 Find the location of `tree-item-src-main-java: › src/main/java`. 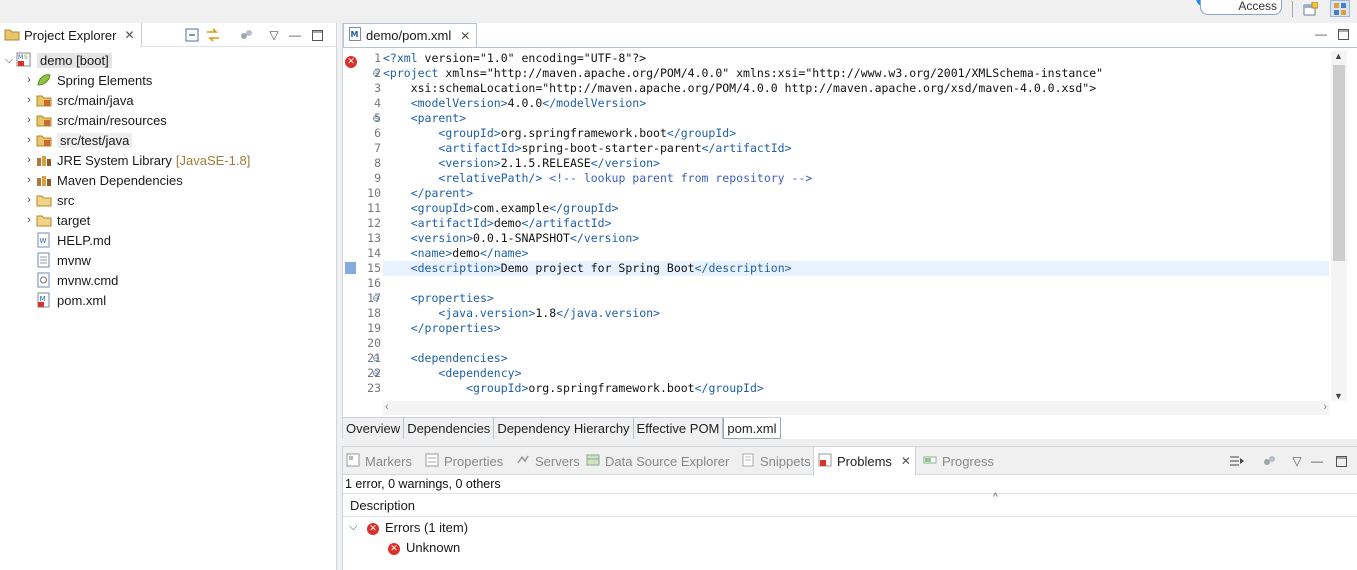

tree-item-src-main-java: › src/main/java is located at coordinates (168, 100).